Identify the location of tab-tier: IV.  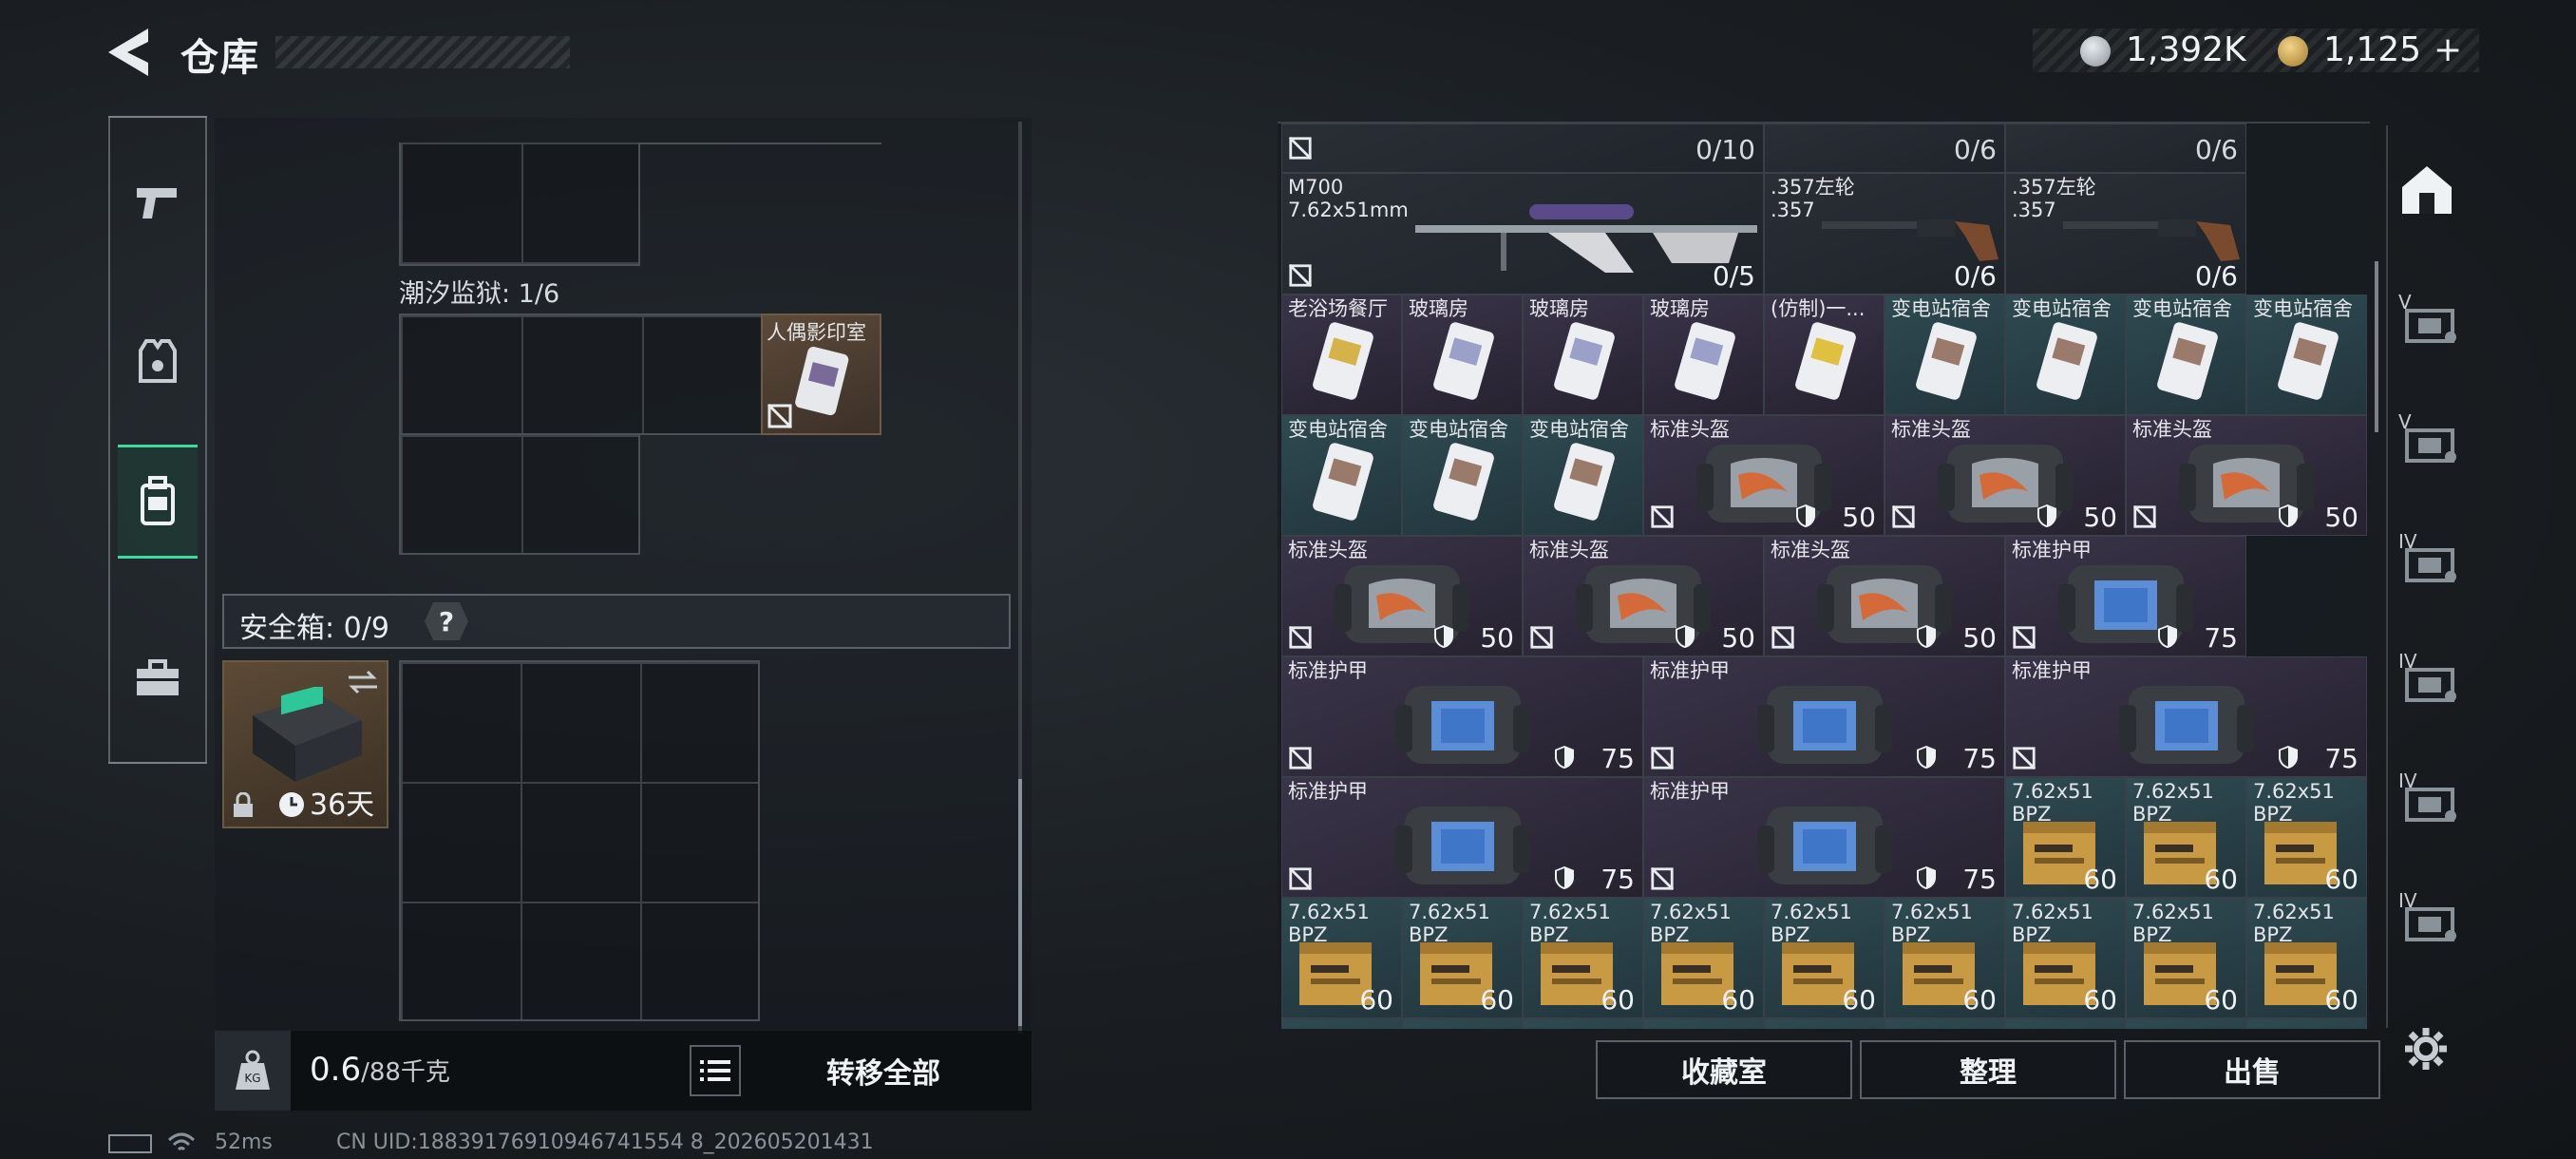
(2407, 781).